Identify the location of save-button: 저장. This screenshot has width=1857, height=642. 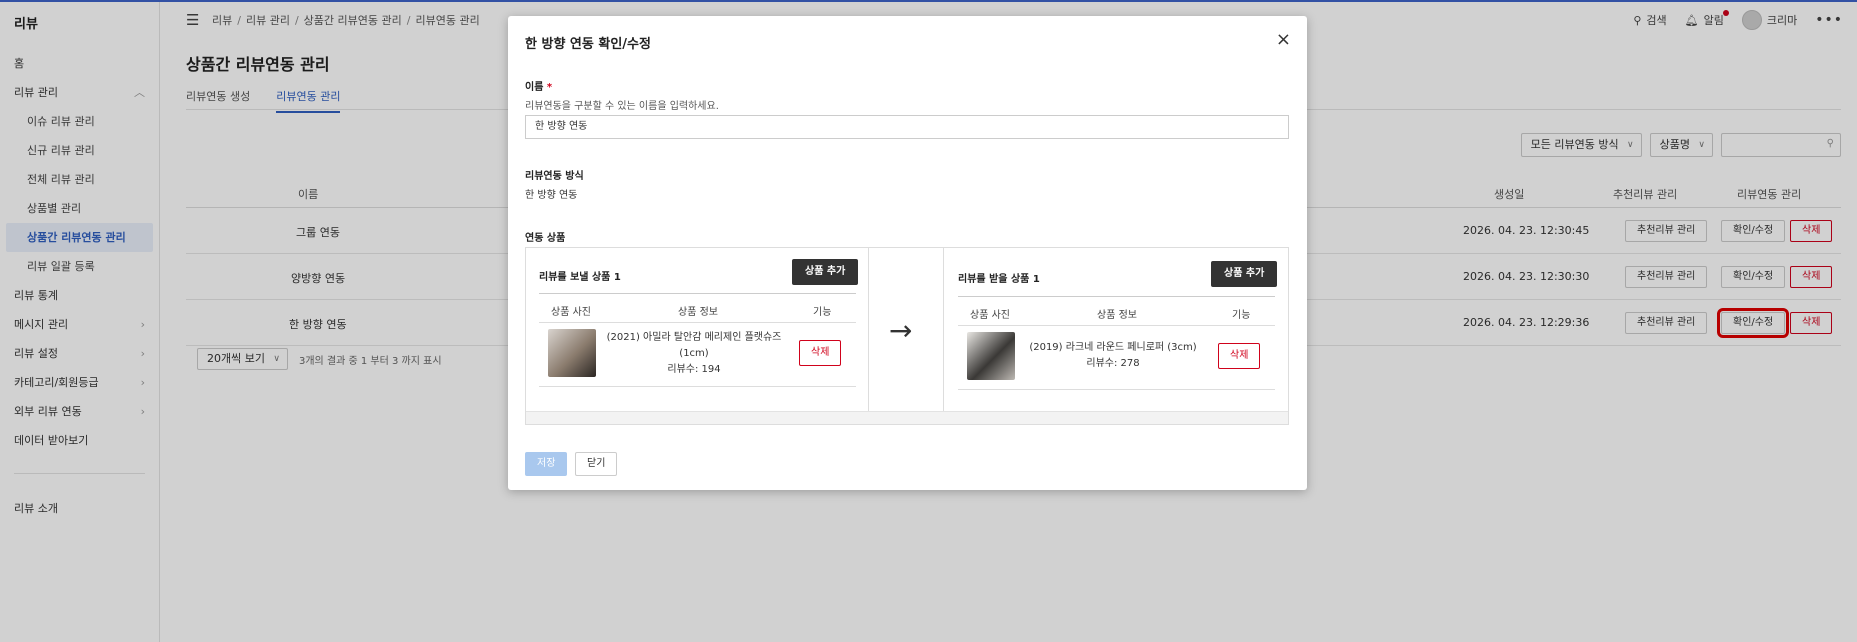
(546, 464).